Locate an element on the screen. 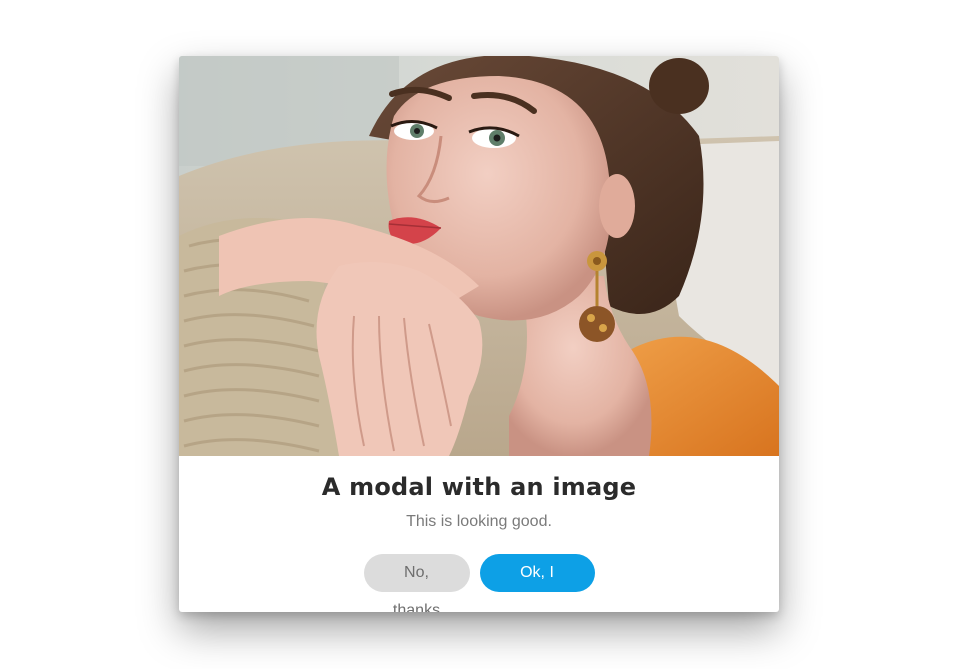  modal-text: This is looking good. is located at coordinates (479, 521).